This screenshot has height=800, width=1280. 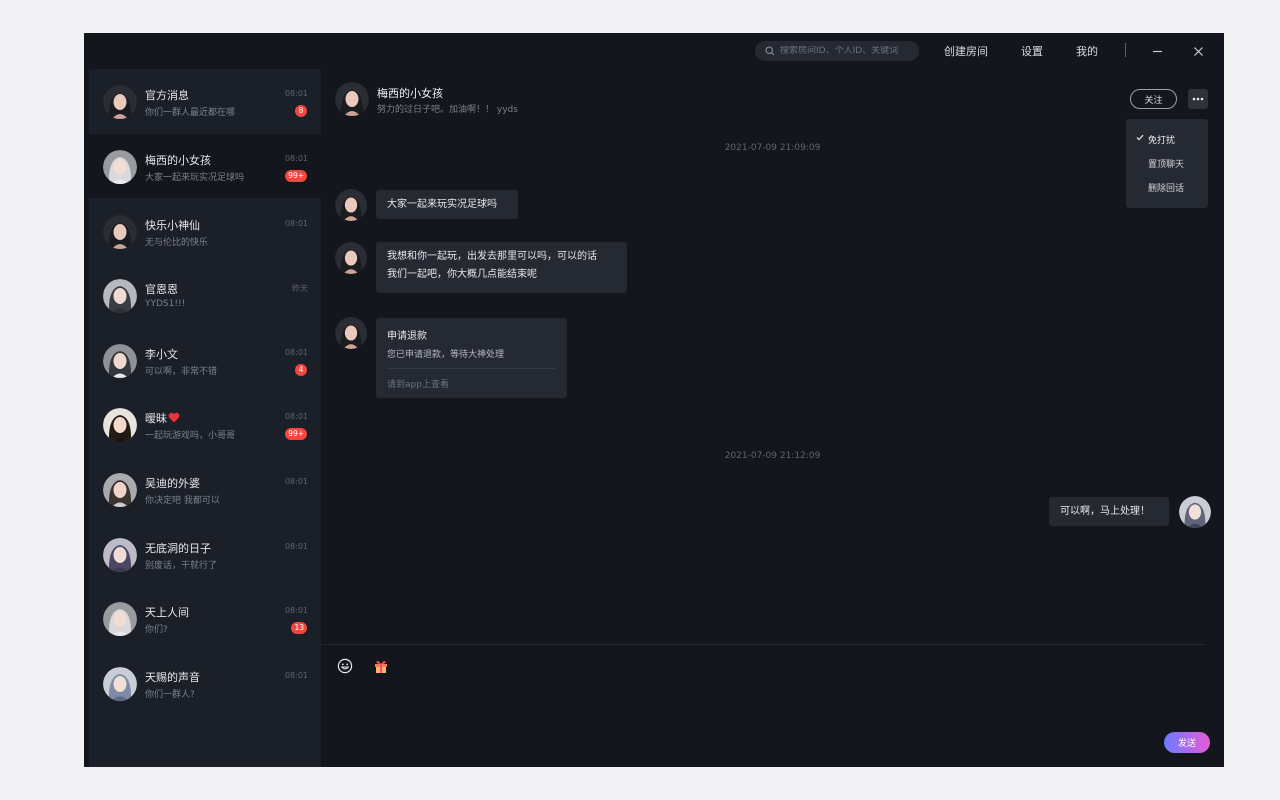 I want to click on conversation-preview: 你们?, so click(x=156, y=630).